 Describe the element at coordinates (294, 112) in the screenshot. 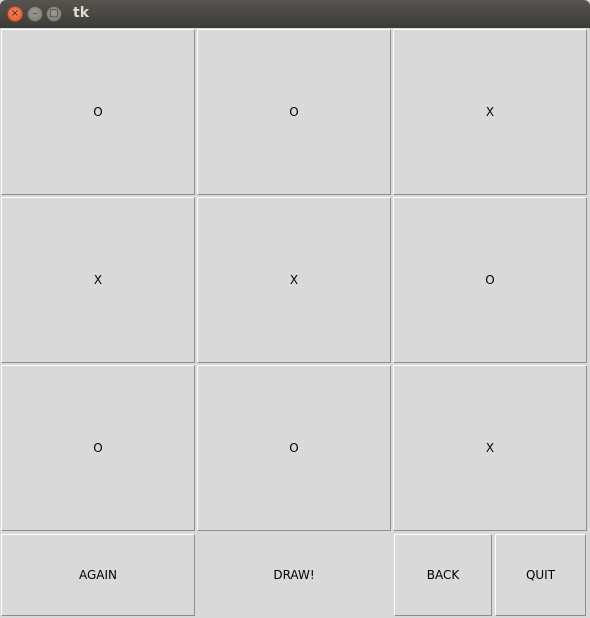

I see `board-cell-top-center: O` at that location.